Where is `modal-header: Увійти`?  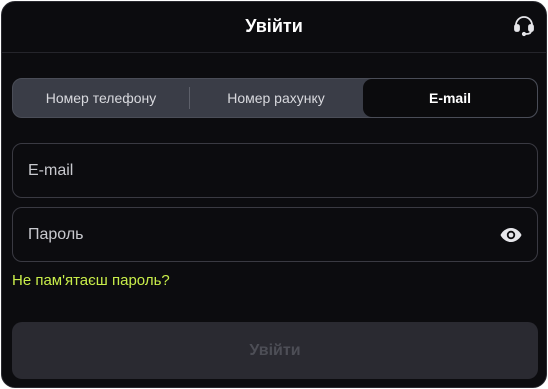
modal-header: Увійти is located at coordinates (274, 27).